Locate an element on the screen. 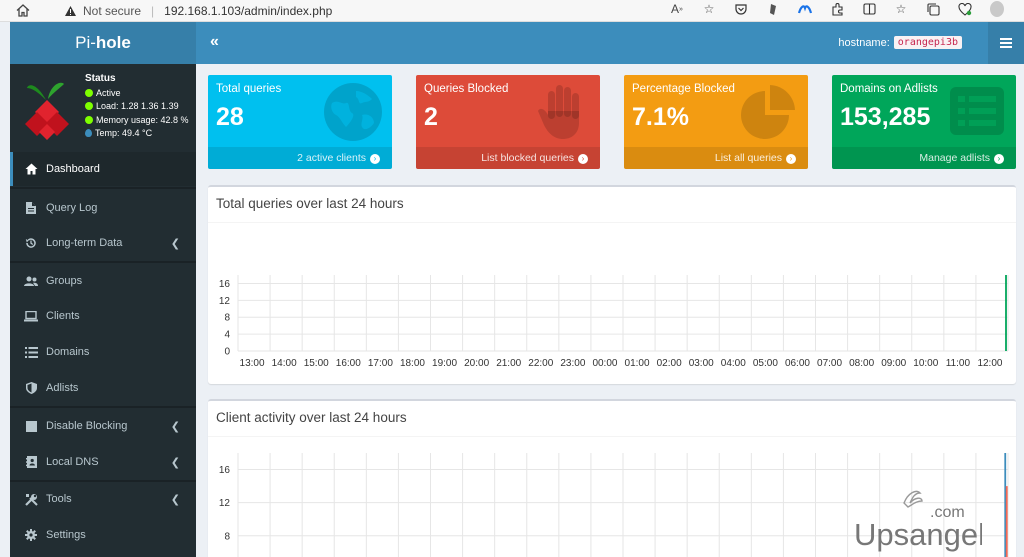 The height and width of the screenshot is (557, 1024). sidebar-item-dashboard: Dashboard is located at coordinates (103, 169).